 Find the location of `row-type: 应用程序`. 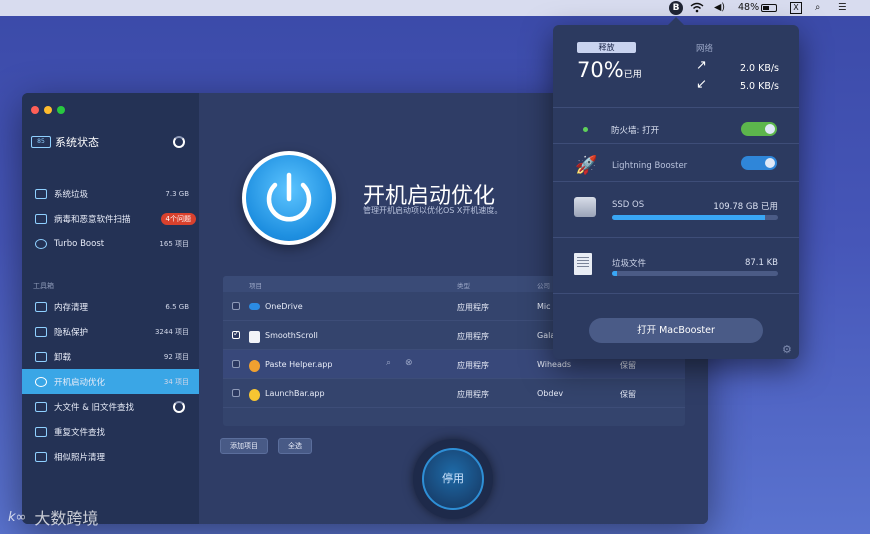

row-type: 应用程序 is located at coordinates (473, 394).